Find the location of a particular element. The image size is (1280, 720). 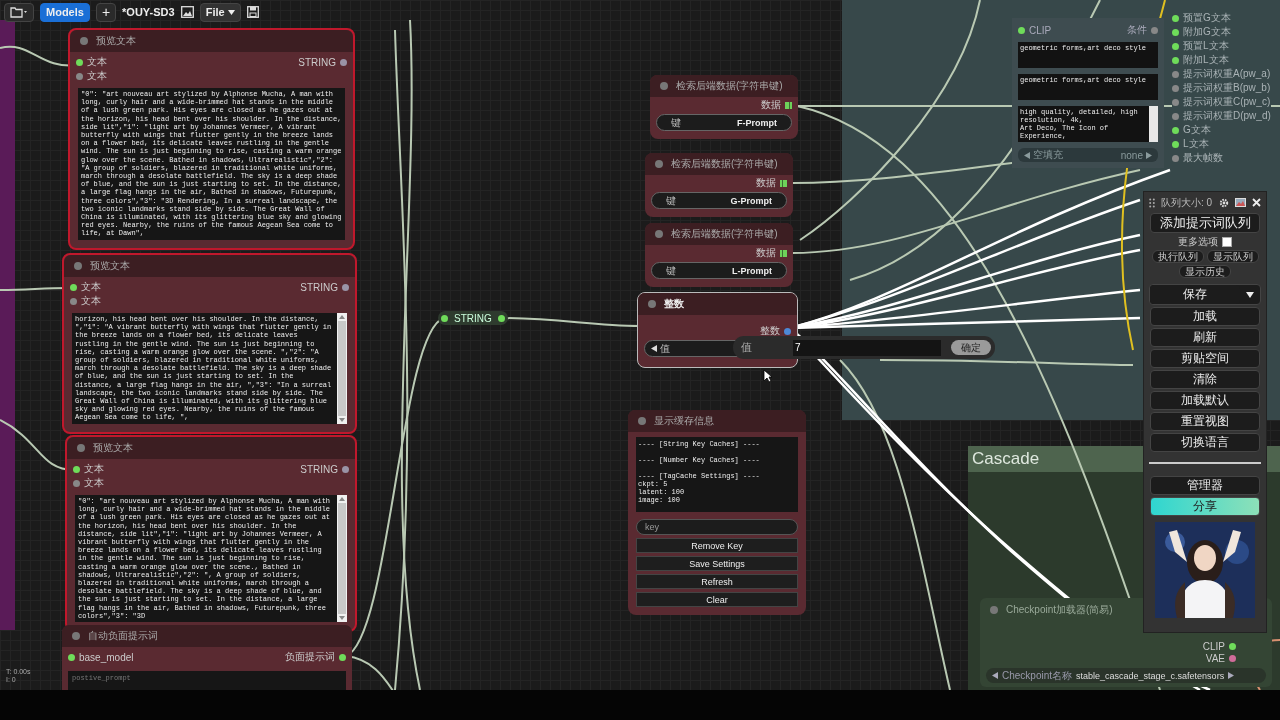

slot-label: 整数 is located at coordinates (770, 331).